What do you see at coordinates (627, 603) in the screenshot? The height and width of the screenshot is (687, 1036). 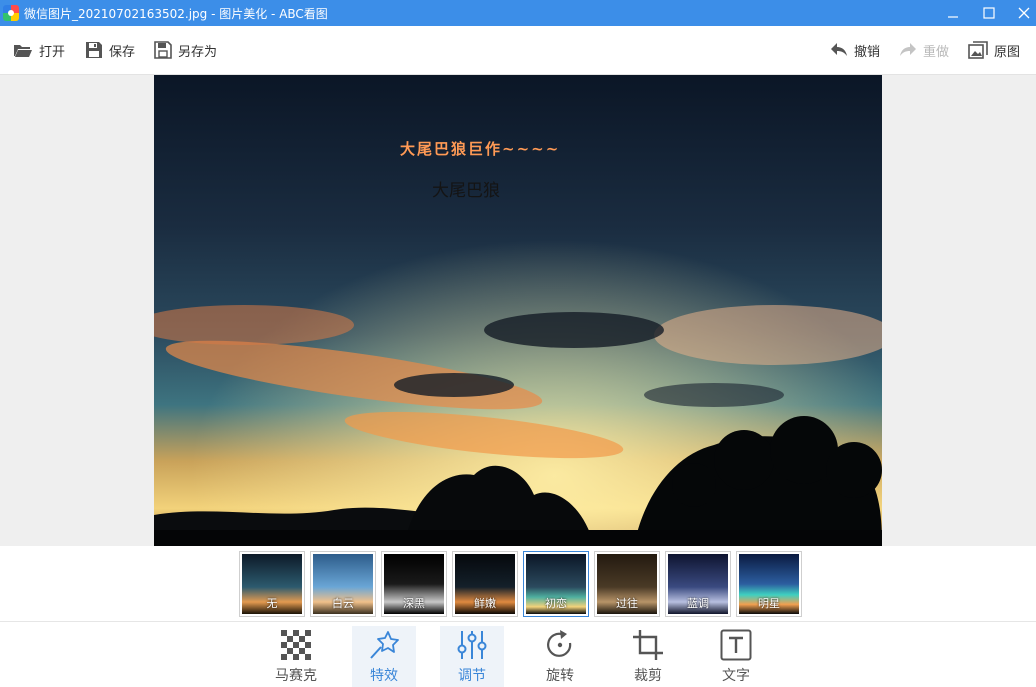 I see `filter-label: 过往` at bounding box center [627, 603].